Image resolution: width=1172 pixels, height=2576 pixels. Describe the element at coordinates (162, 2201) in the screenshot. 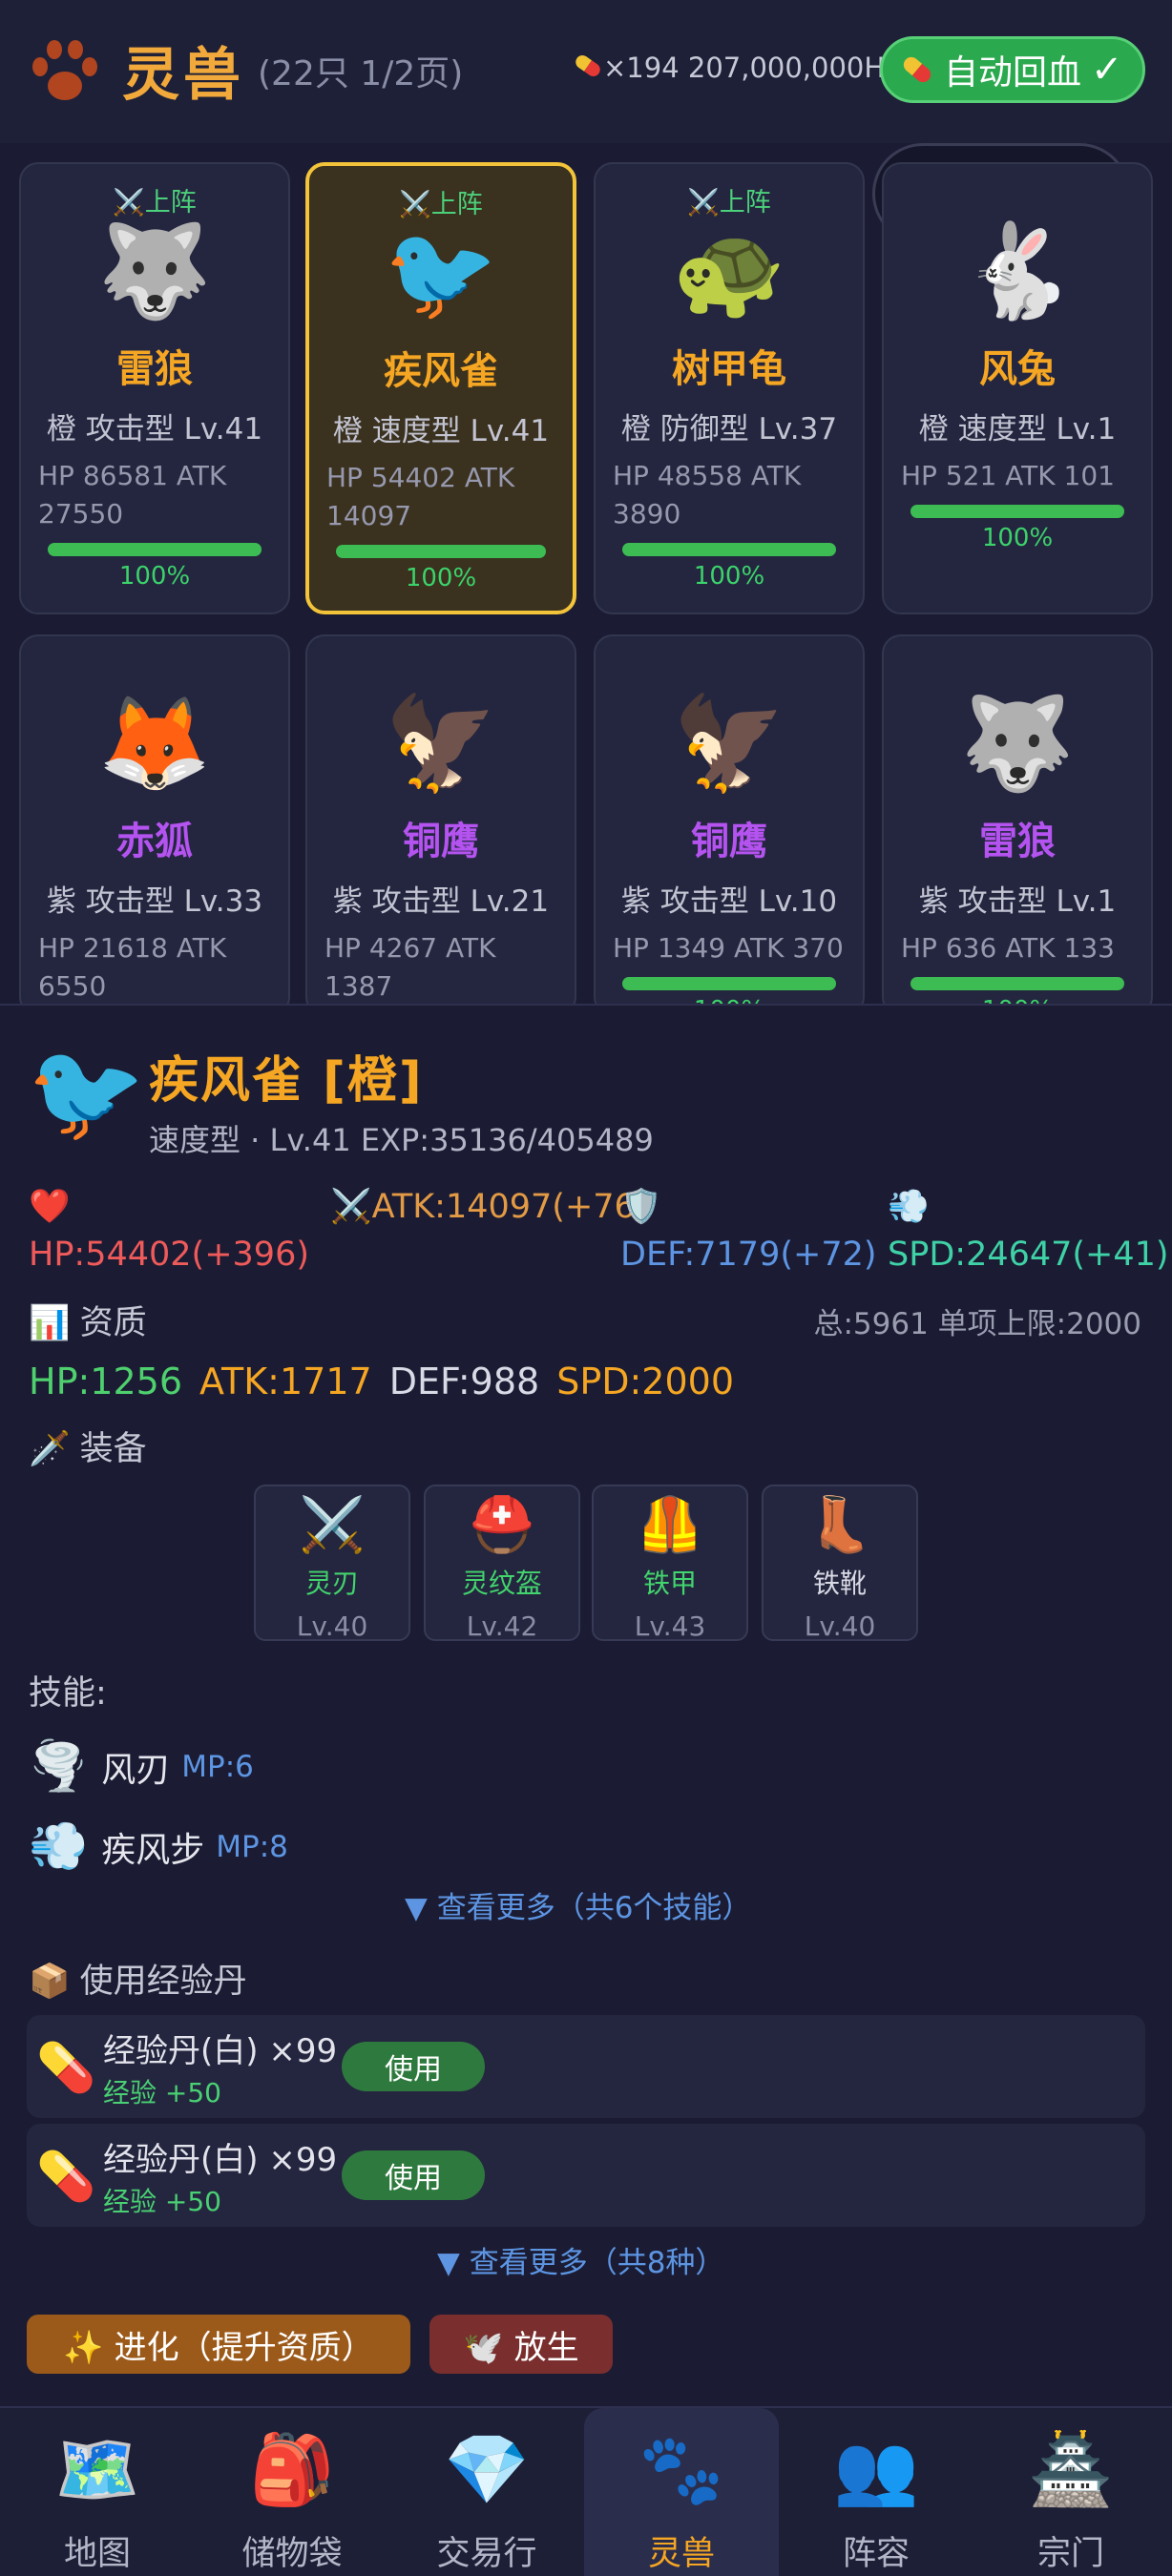

I see `item-exp: 经验 +50` at that location.